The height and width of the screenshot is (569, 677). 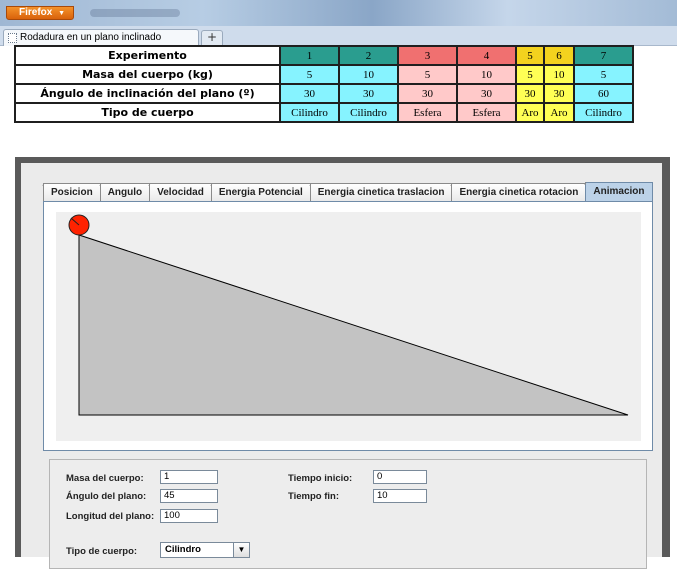 What do you see at coordinates (135, 13) in the screenshot?
I see `window-title-blurred` at bounding box center [135, 13].